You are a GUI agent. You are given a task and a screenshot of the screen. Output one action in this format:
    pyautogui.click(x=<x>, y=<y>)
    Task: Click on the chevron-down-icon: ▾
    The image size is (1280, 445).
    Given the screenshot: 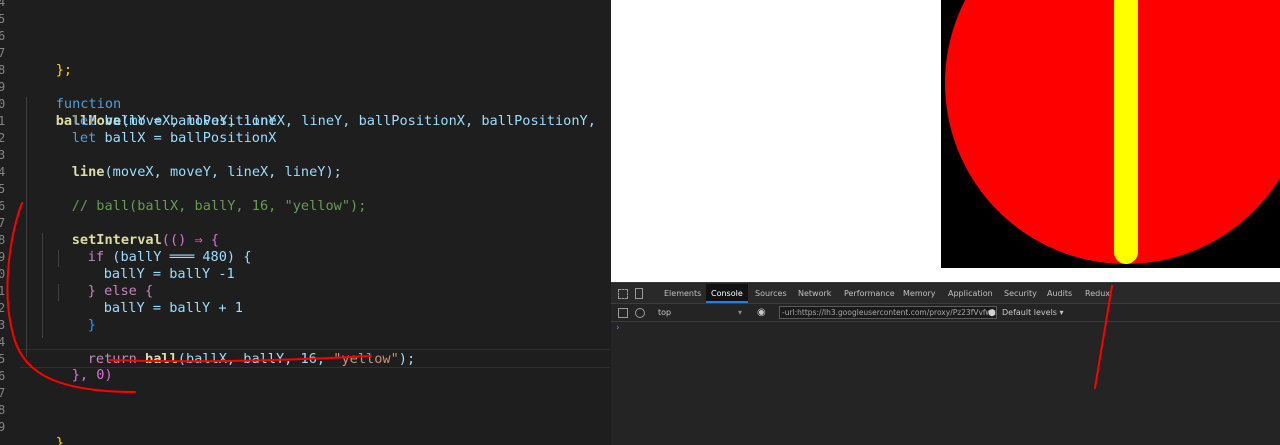 What is the action you would take?
    pyautogui.click(x=740, y=313)
    